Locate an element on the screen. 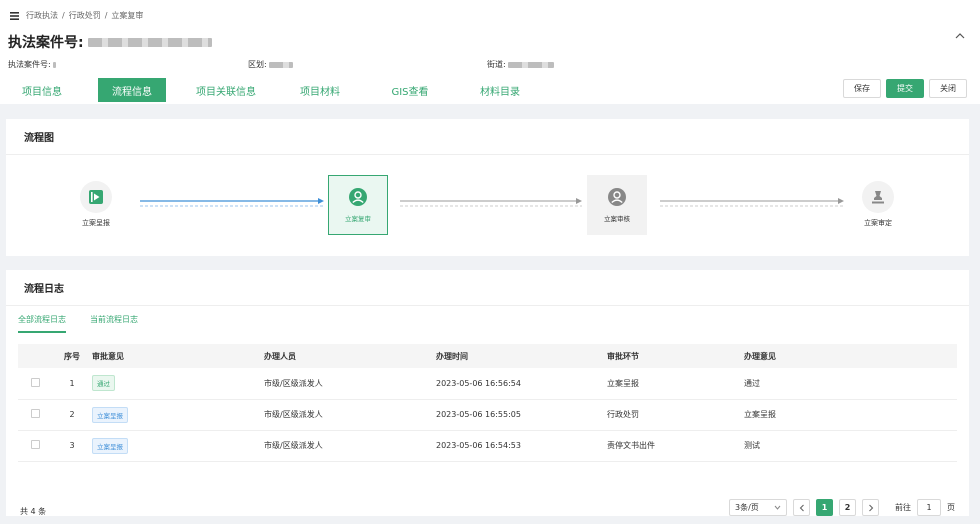 The height and width of the screenshot is (524, 980). row-step: 立案呈报 is located at coordinates (675, 384).